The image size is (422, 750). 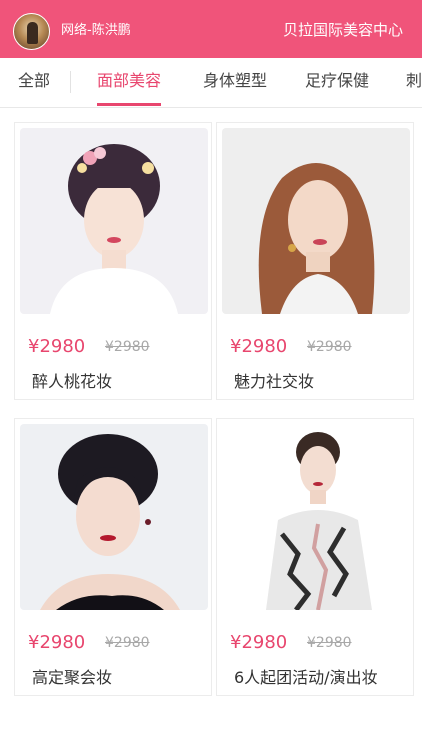 I want to click on user-name: 网络-陈洪鹏, so click(x=96, y=30).